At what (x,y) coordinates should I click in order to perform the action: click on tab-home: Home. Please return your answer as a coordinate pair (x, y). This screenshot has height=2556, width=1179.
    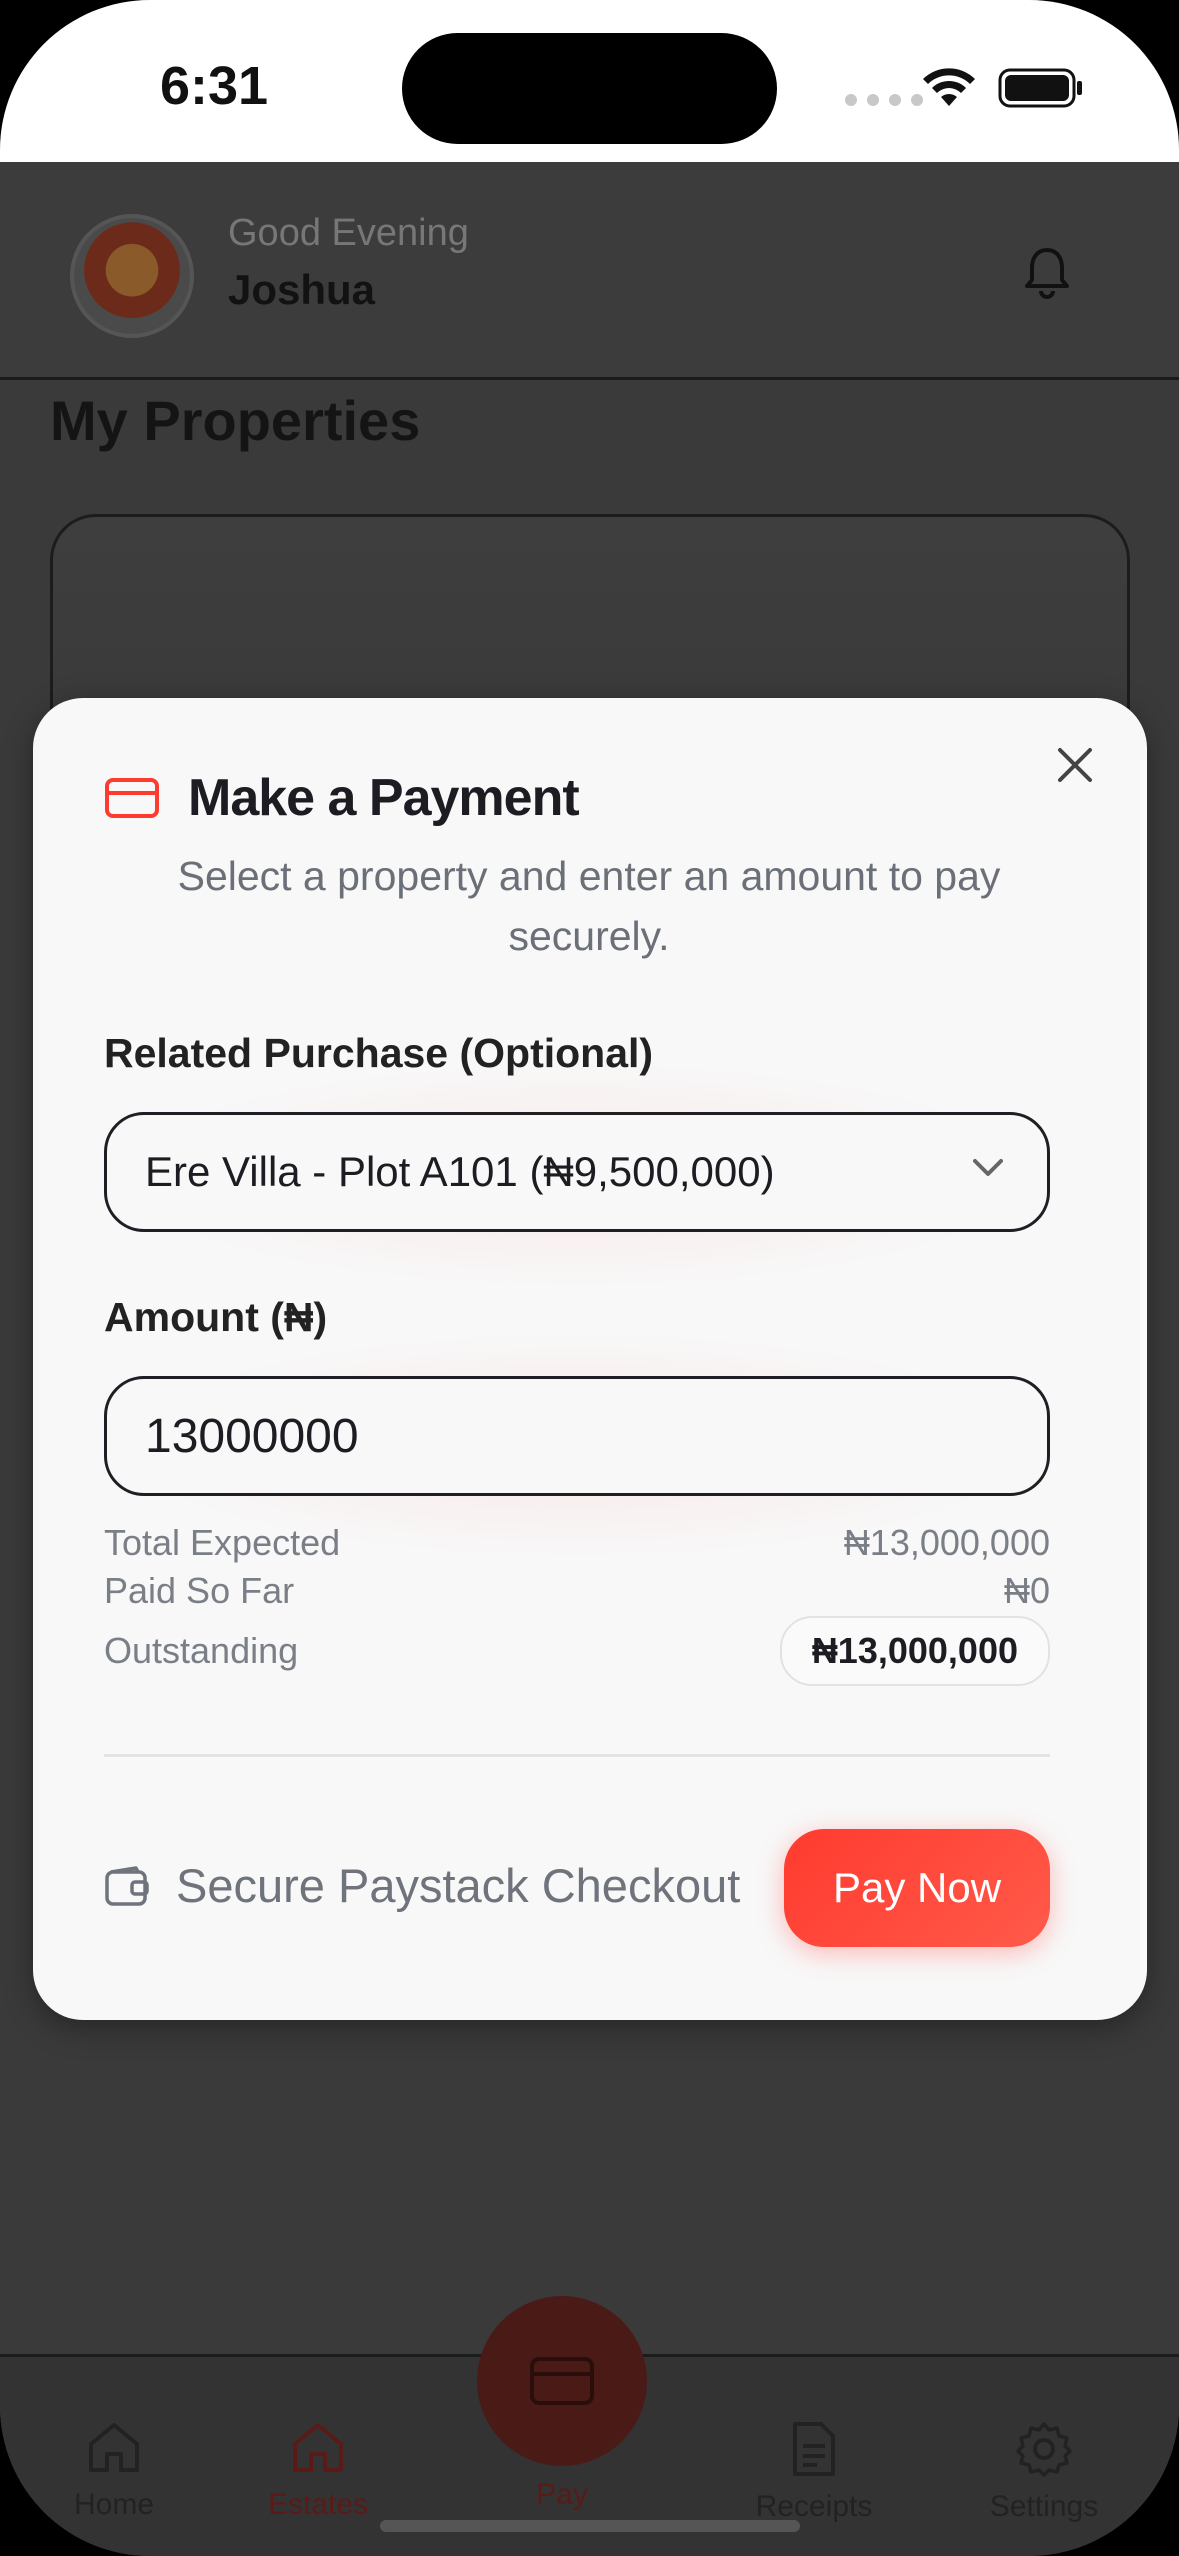
    Looking at the image, I should click on (114, 2471).